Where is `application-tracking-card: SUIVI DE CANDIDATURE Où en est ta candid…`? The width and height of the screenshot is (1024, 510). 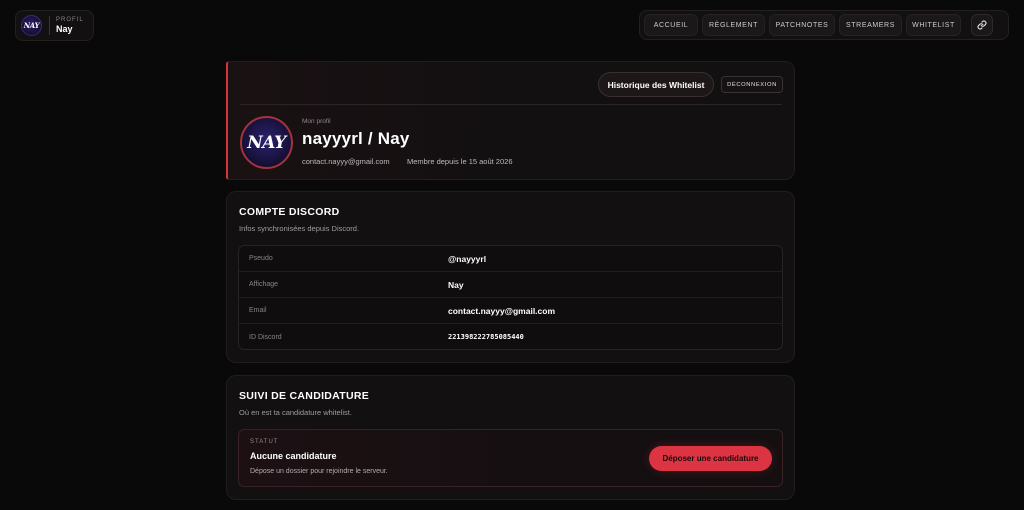 application-tracking-card: SUIVI DE CANDIDATURE Où en est ta candid… is located at coordinates (510, 437).